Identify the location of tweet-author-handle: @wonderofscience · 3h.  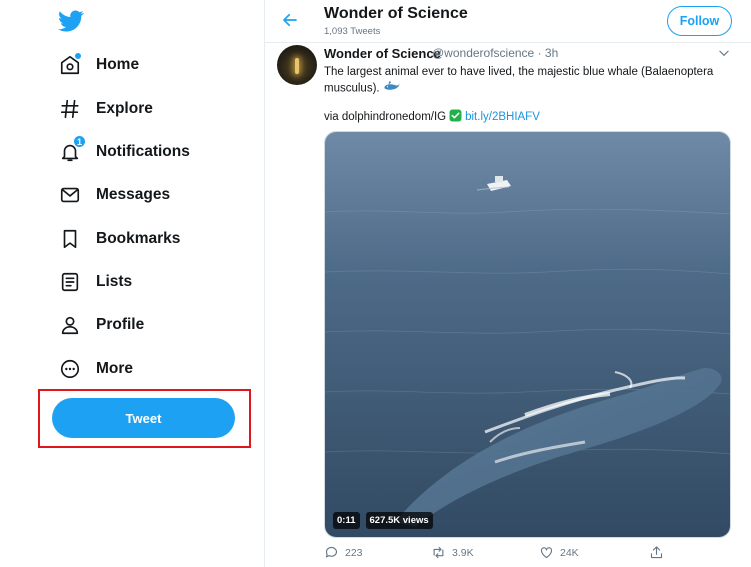
(495, 53).